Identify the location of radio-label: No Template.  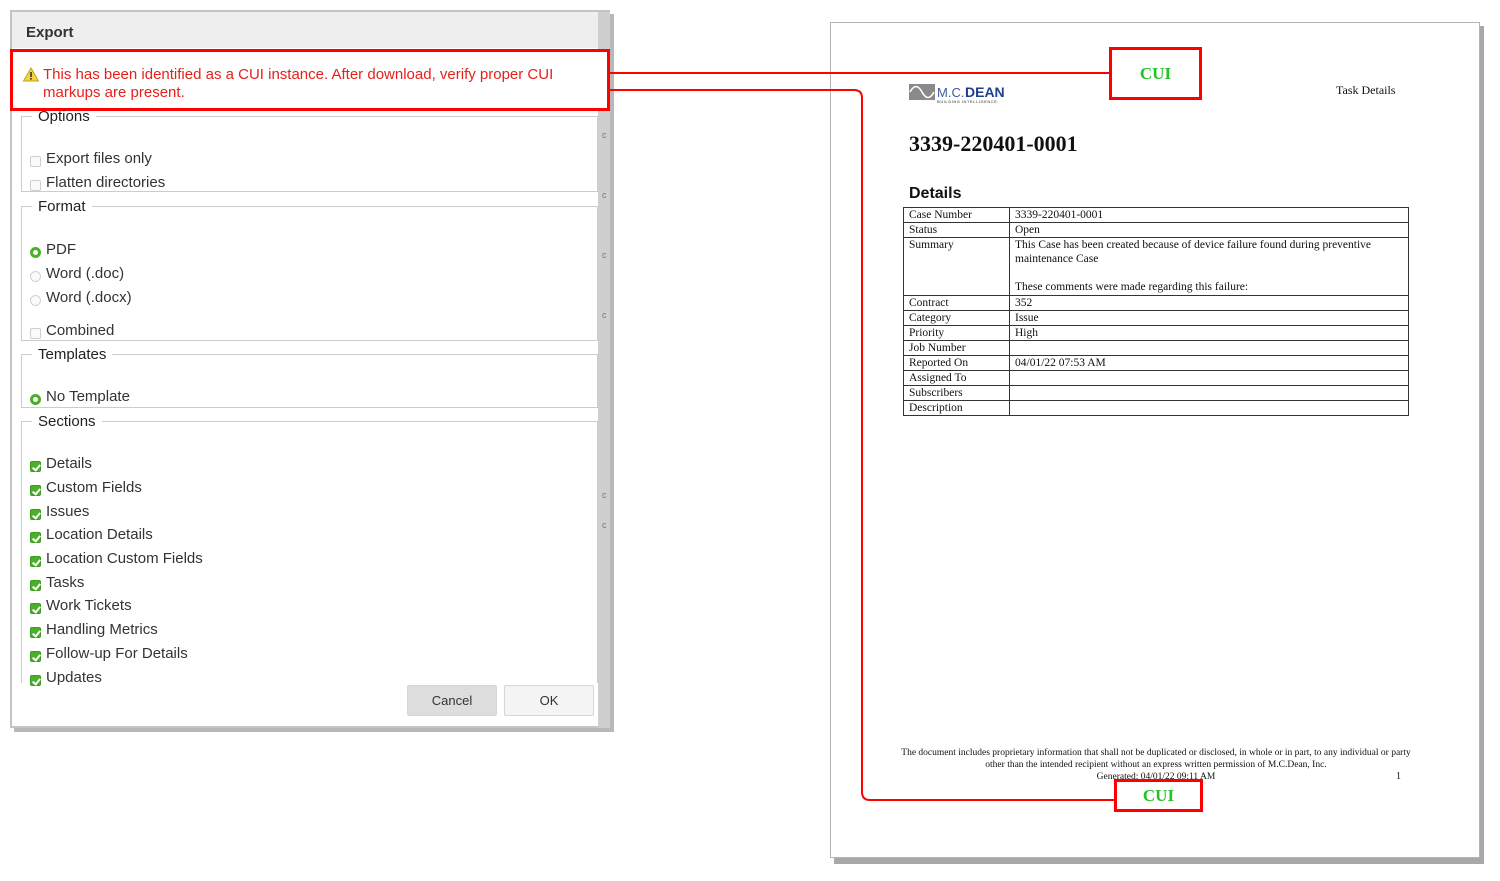
(88, 396).